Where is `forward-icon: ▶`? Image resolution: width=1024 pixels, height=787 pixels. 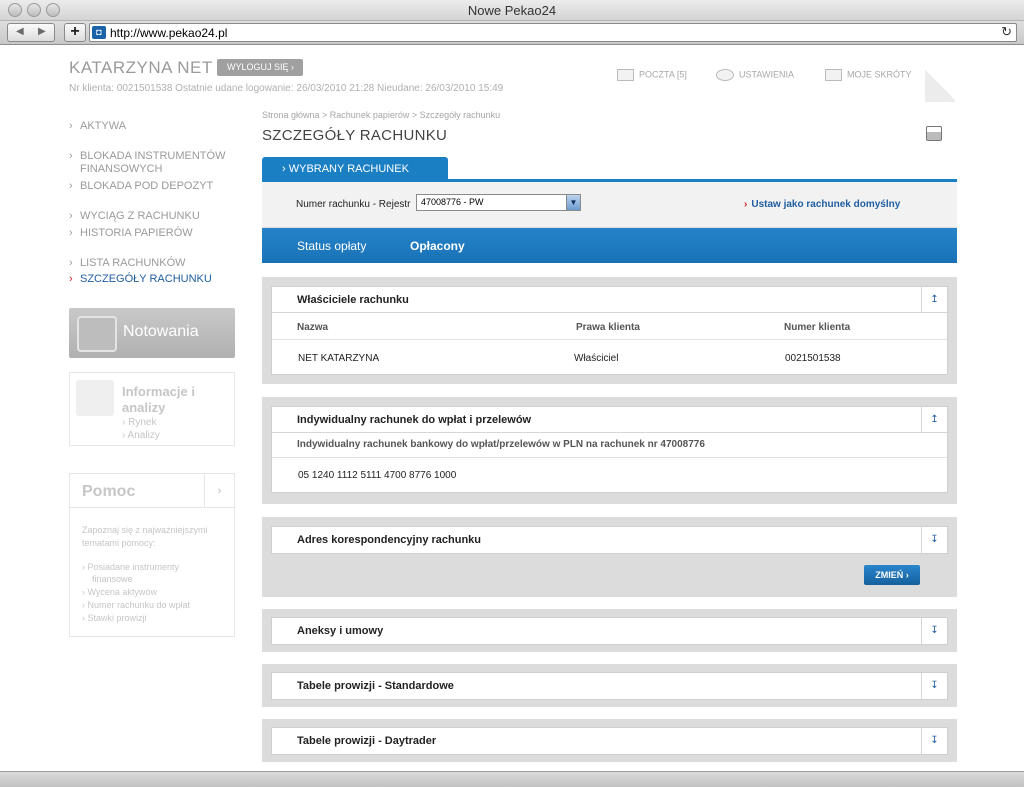 forward-icon: ▶ is located at coordinates (42, 31).